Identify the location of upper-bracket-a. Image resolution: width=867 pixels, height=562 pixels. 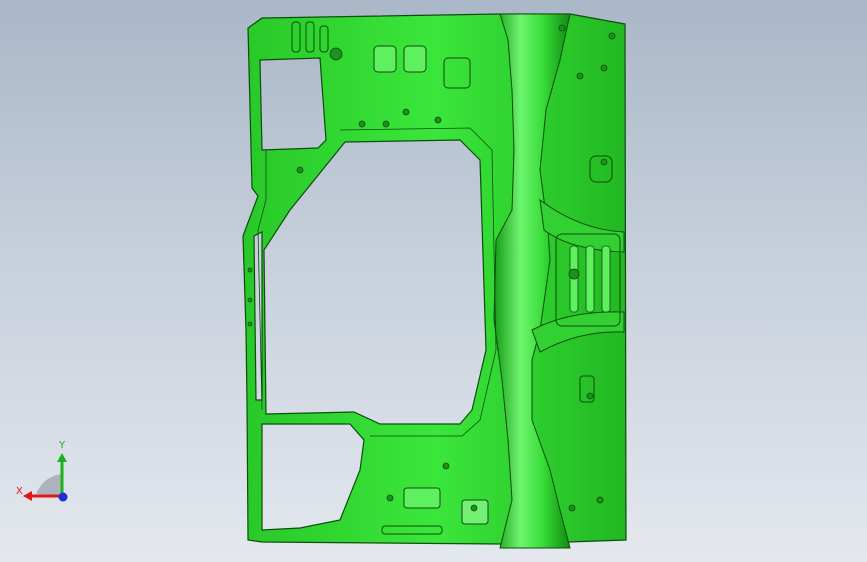
(385, 59).